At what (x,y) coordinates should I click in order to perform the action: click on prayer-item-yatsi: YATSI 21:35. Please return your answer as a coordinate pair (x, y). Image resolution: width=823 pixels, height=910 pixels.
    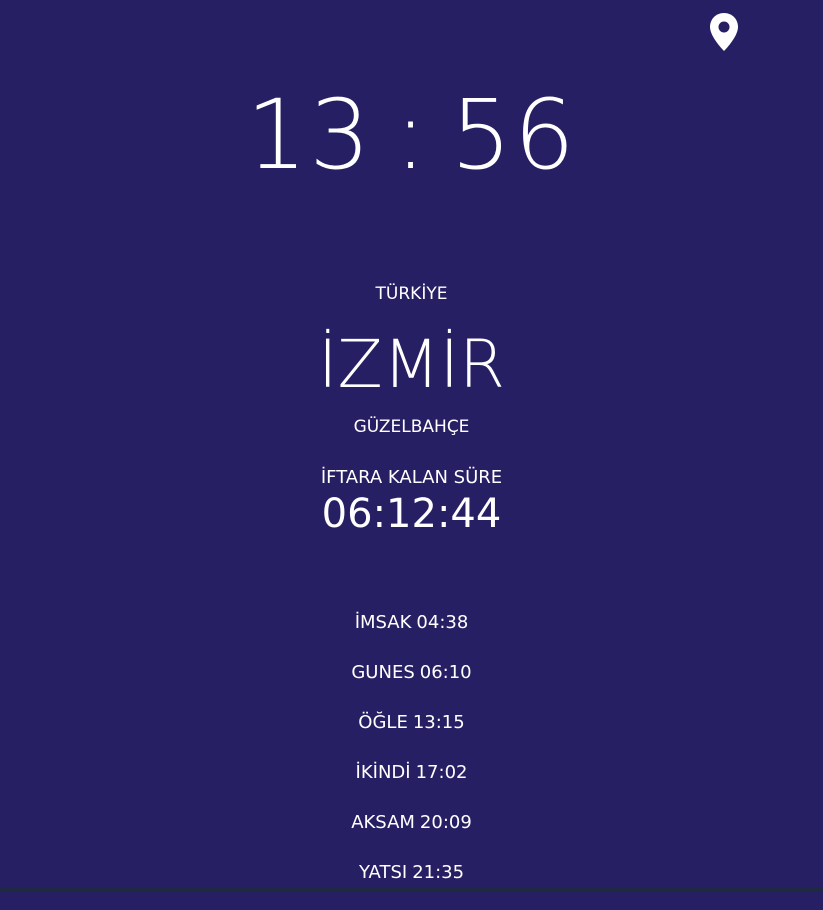
    Looking at the image, I should click on (411, 885).